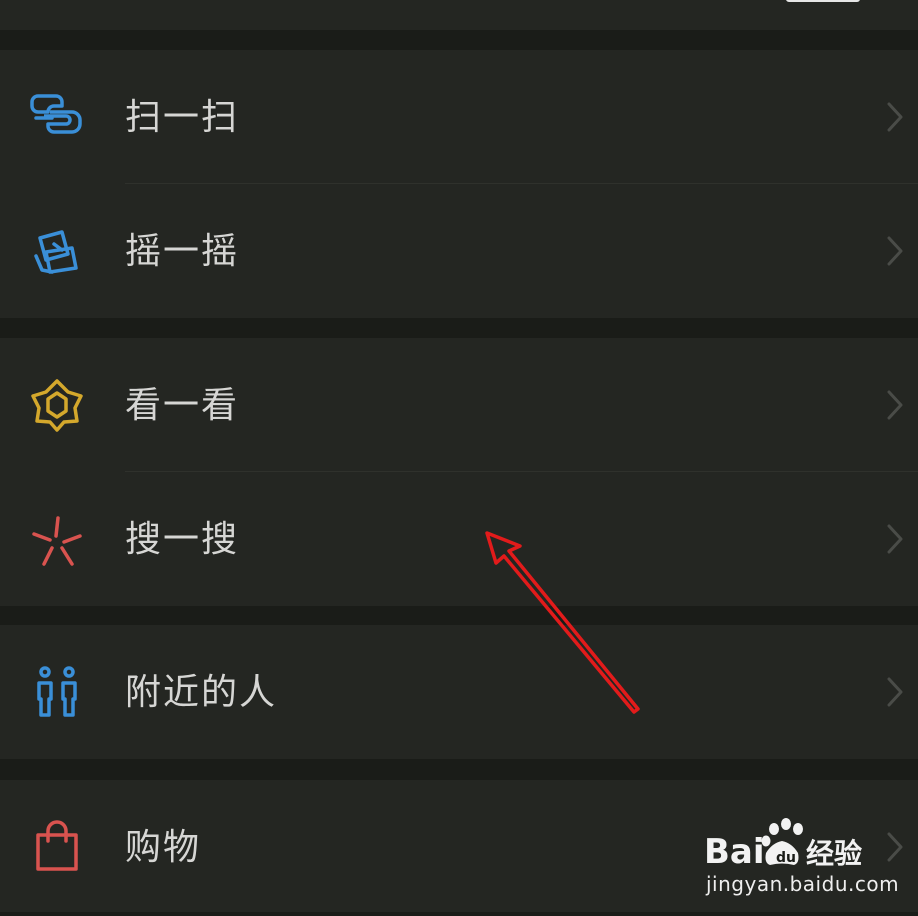 Image resolution: width=918 pixels, height=916 pixels. I want to click on svg-text: Bai, so click(734, 852).